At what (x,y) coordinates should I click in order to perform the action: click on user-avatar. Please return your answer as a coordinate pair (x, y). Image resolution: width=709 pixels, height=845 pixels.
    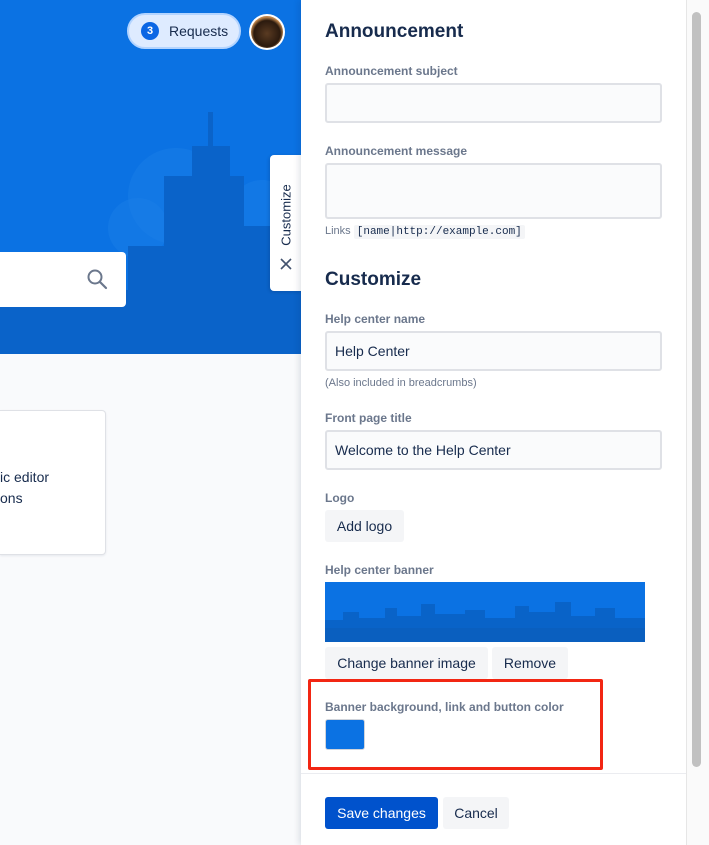
    Looking at the image, I should click on (267, 32).